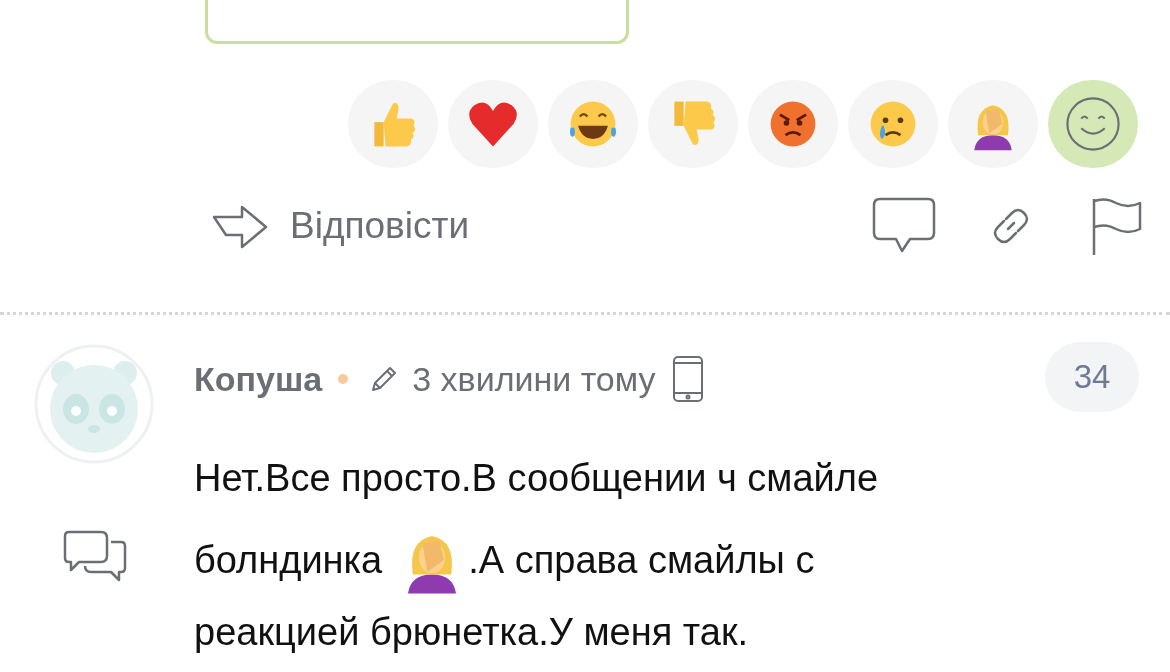  Describe the element at coordinates (641, 560) in the screenshot. I see `comment-text: .А справа смайлы с` at that location.